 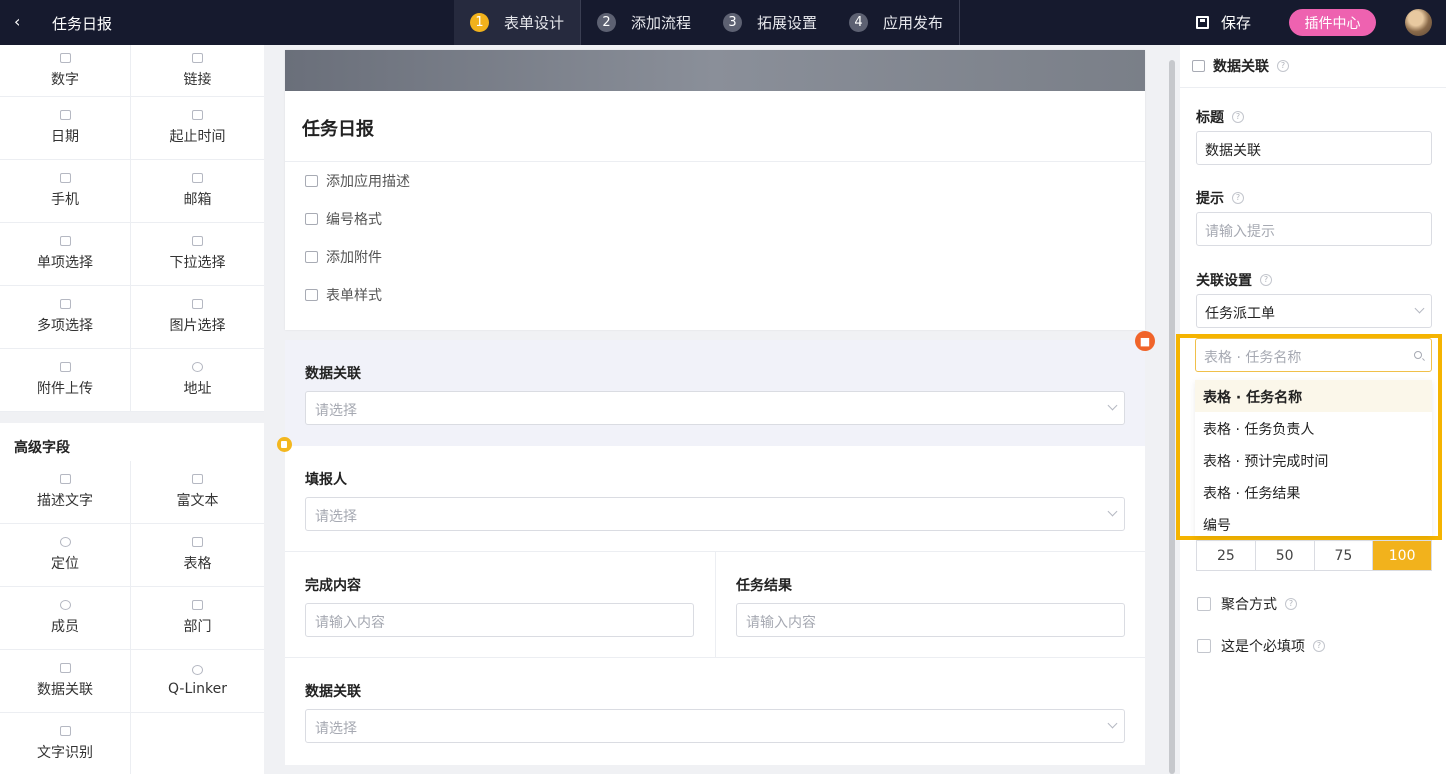 I want to click on width-option-25: 25, so click(x=1226, y=555).